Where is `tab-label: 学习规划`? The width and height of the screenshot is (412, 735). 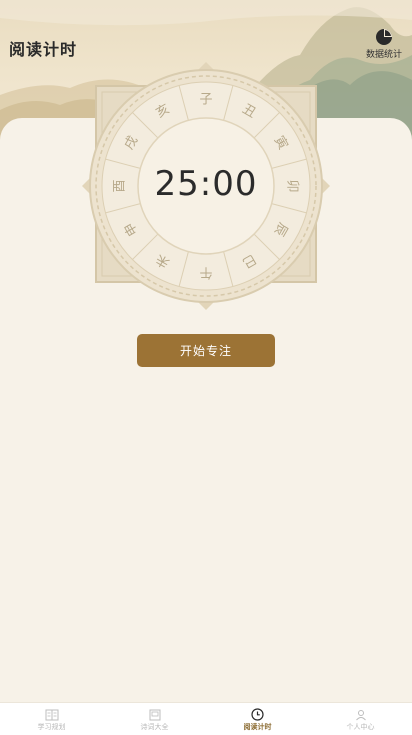 tab-label: 学习规划 is located at coordinates (51, 727).